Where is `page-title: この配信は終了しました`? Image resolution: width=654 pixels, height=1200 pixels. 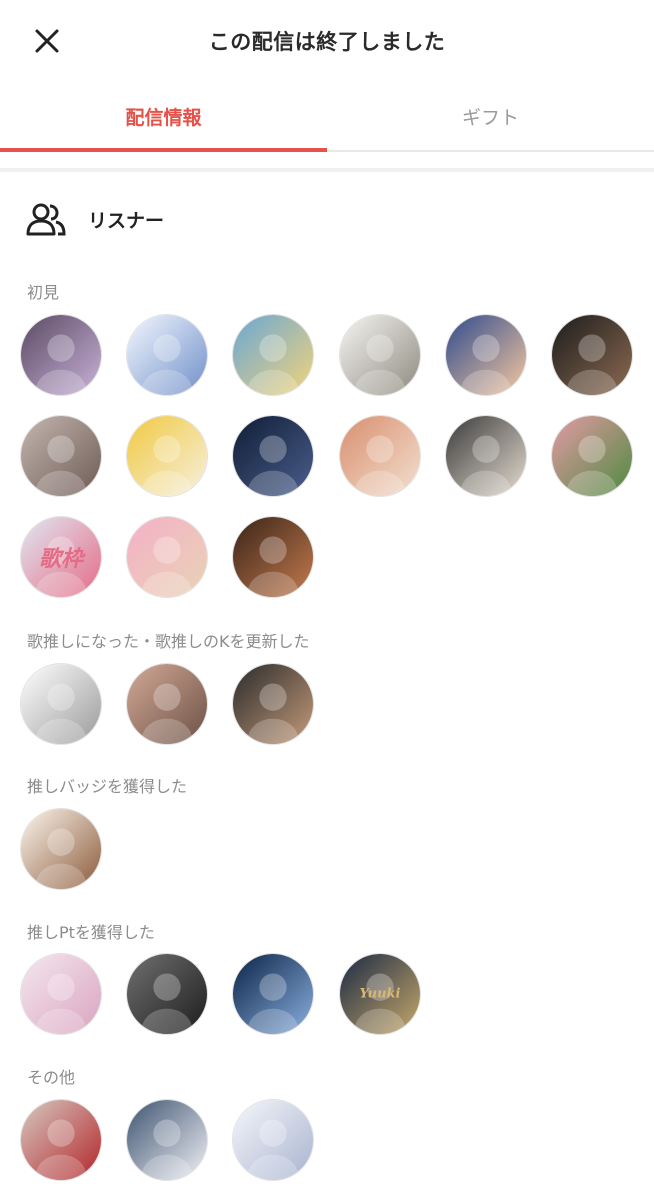
page-title: この配信は終了しました is located at coordinates (327, 42).